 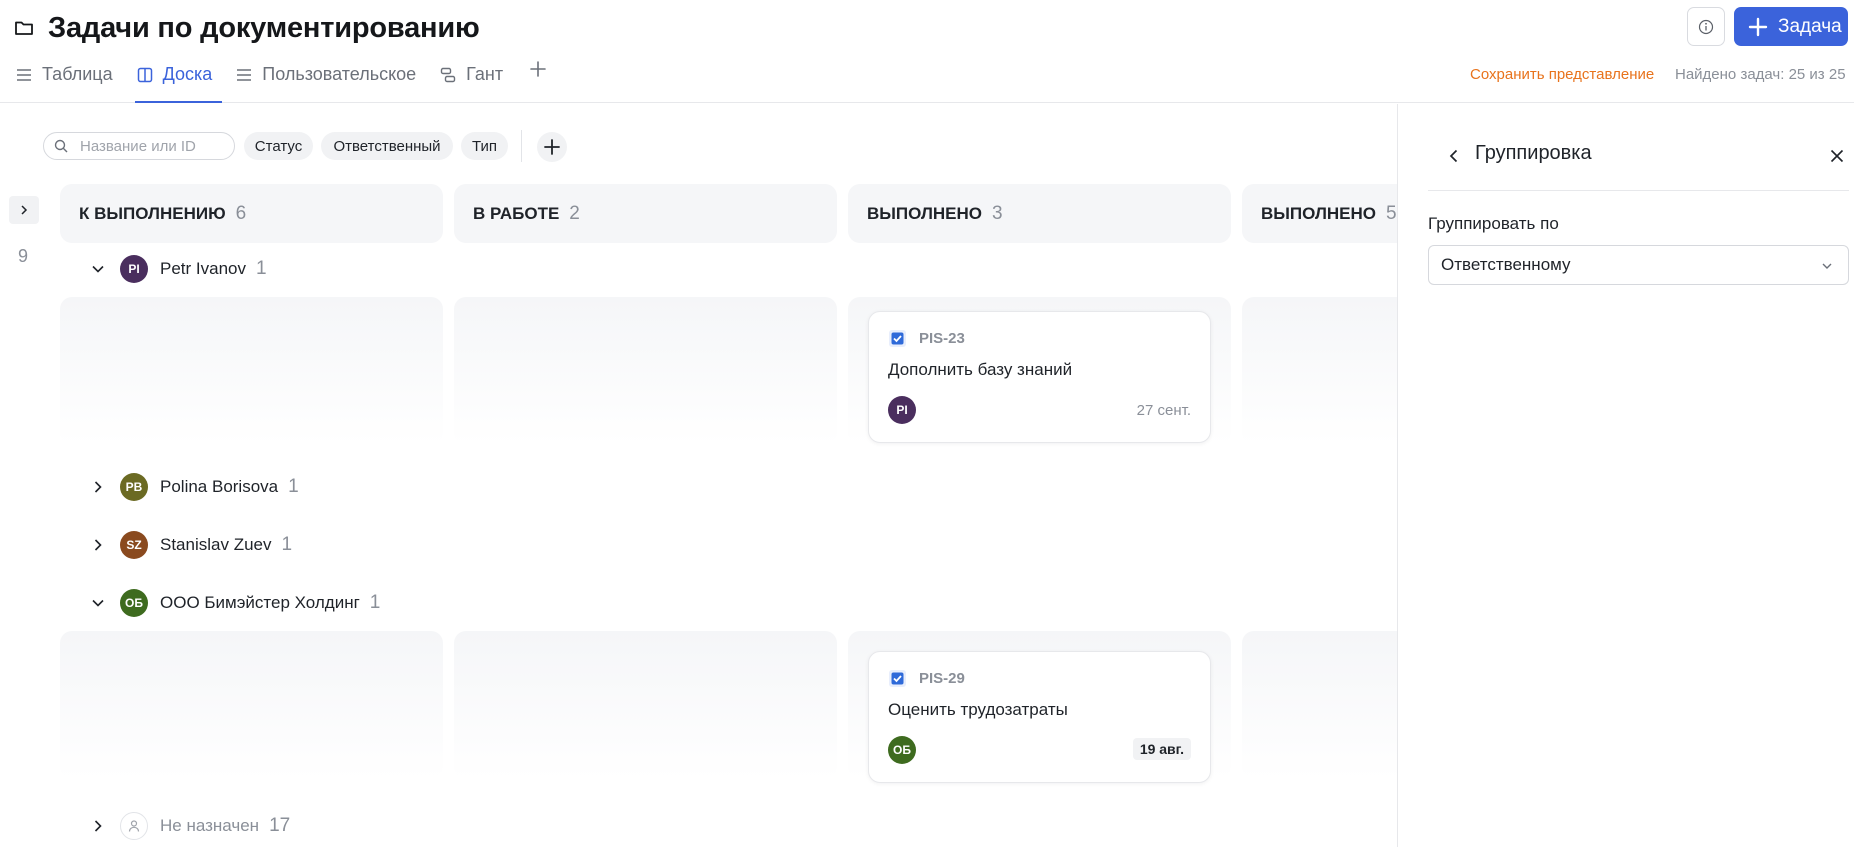 What do you see at coordinates (942, 678) in the screenshot?
I see `task-id: PIS-29` at bounding box center [942, 678].